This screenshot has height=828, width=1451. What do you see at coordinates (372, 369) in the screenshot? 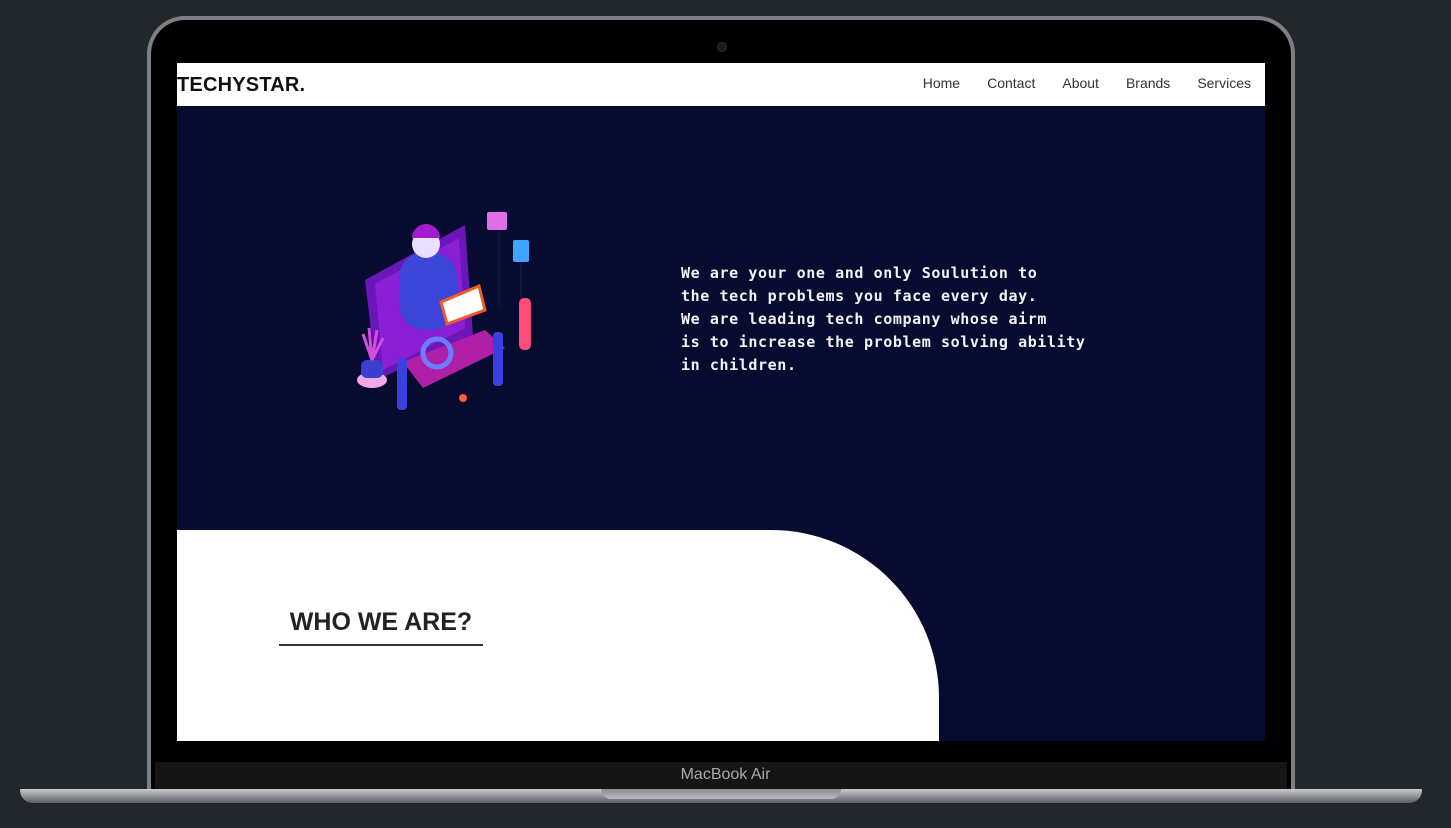
I see `plant-pot-body` at bounding box center [372, 369].